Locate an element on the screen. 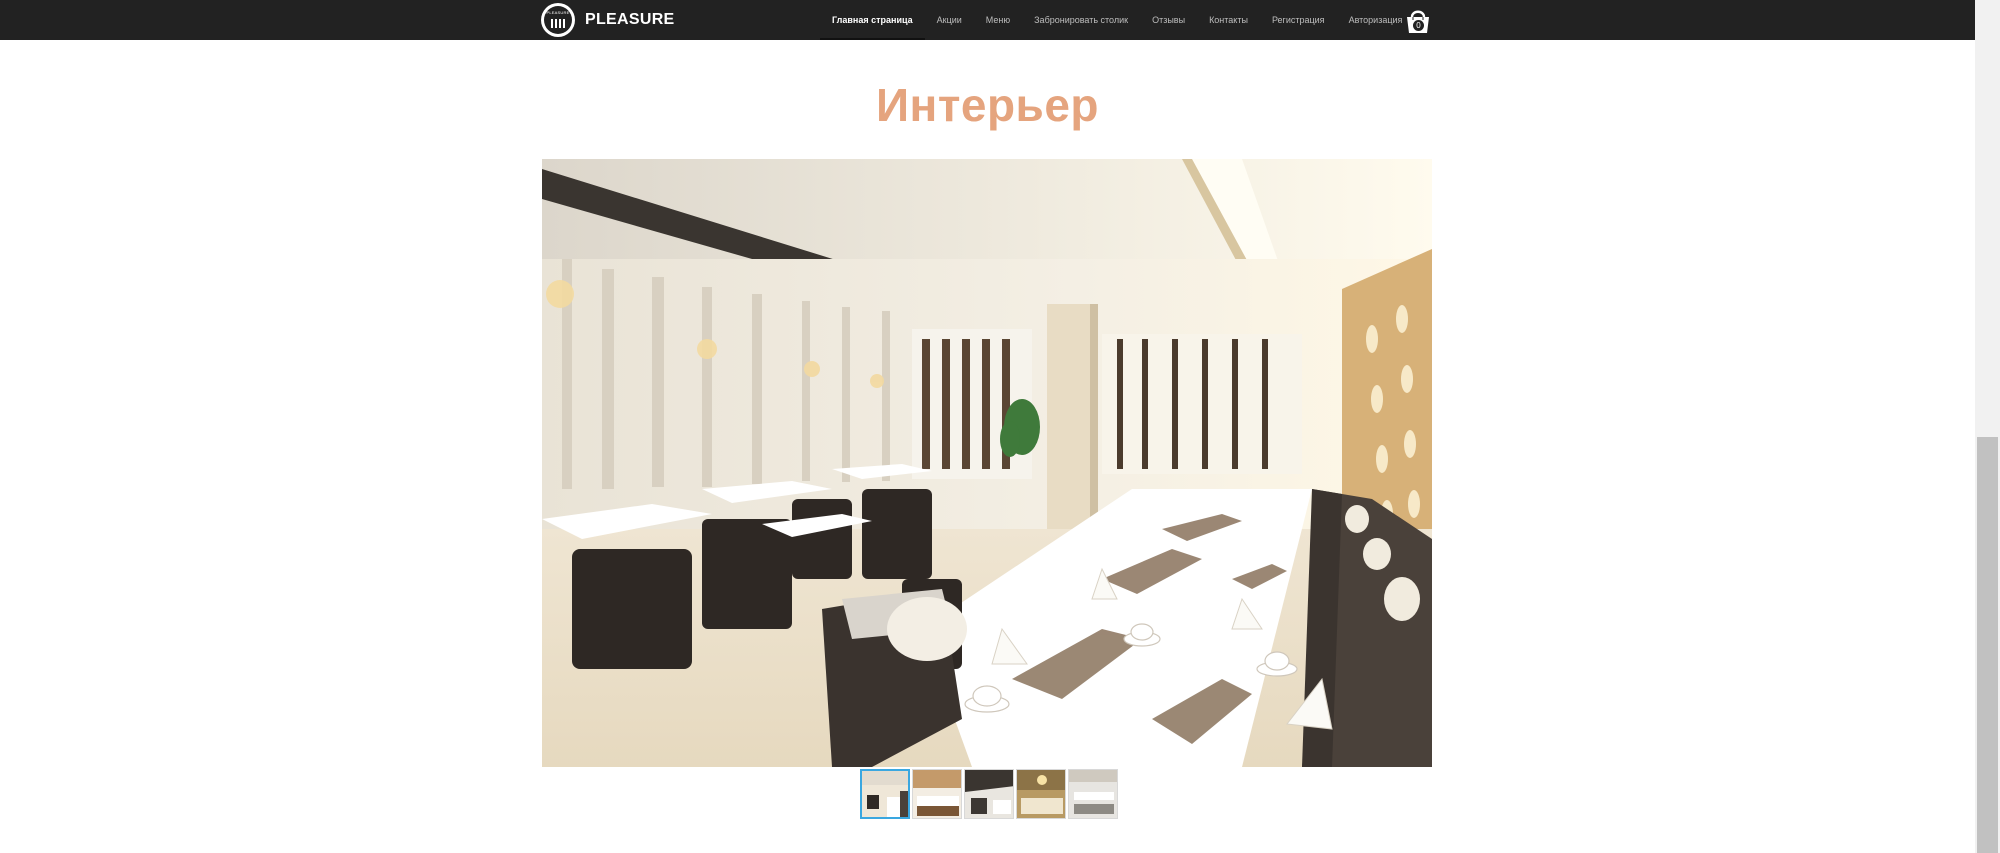 This screenshot has height=853, width=2000. brand-name: PLEASURE is located at coordinates (630, 19).